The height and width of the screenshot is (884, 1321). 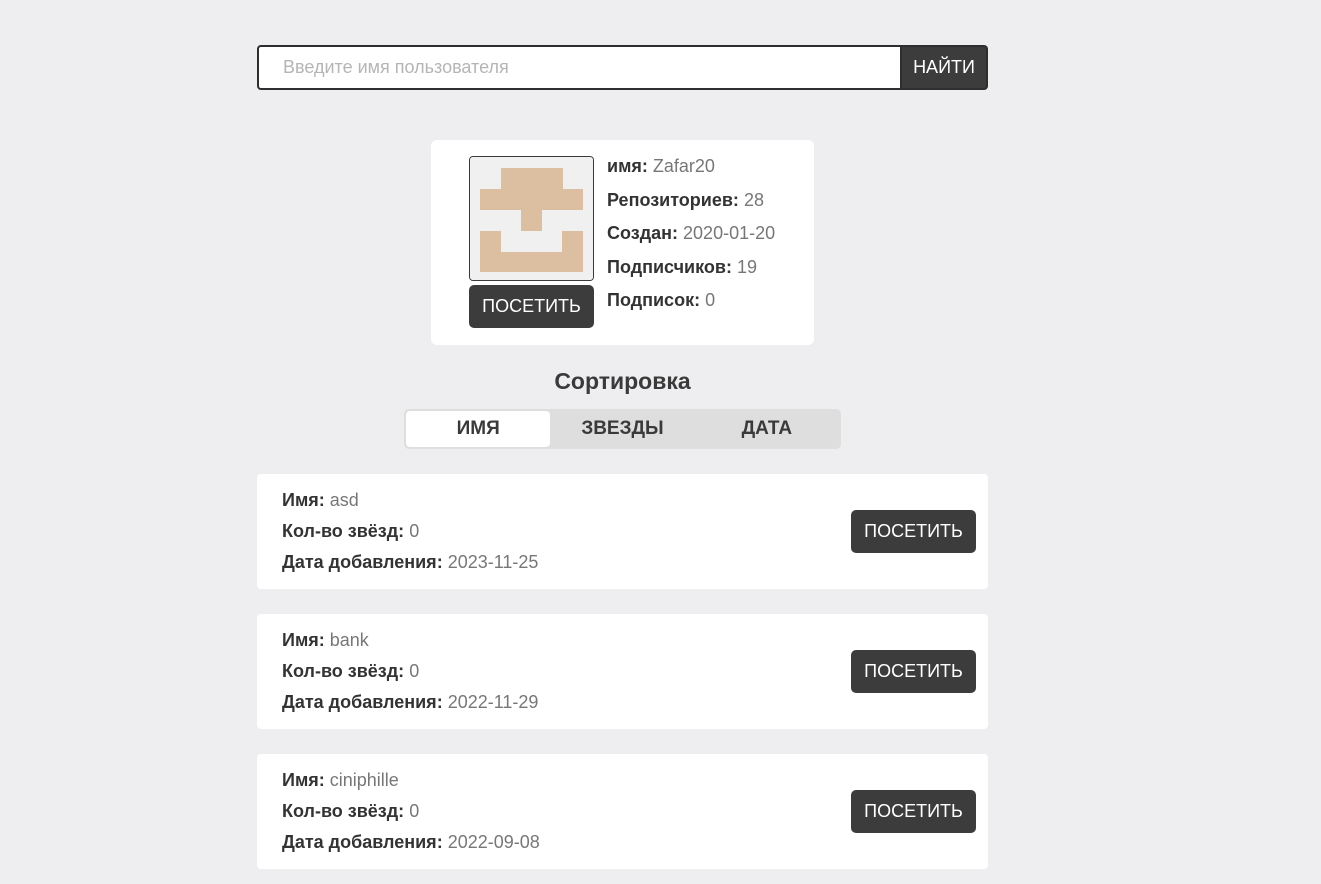 I want to click on repo-name-value: bank, so click(x=349, y=640).